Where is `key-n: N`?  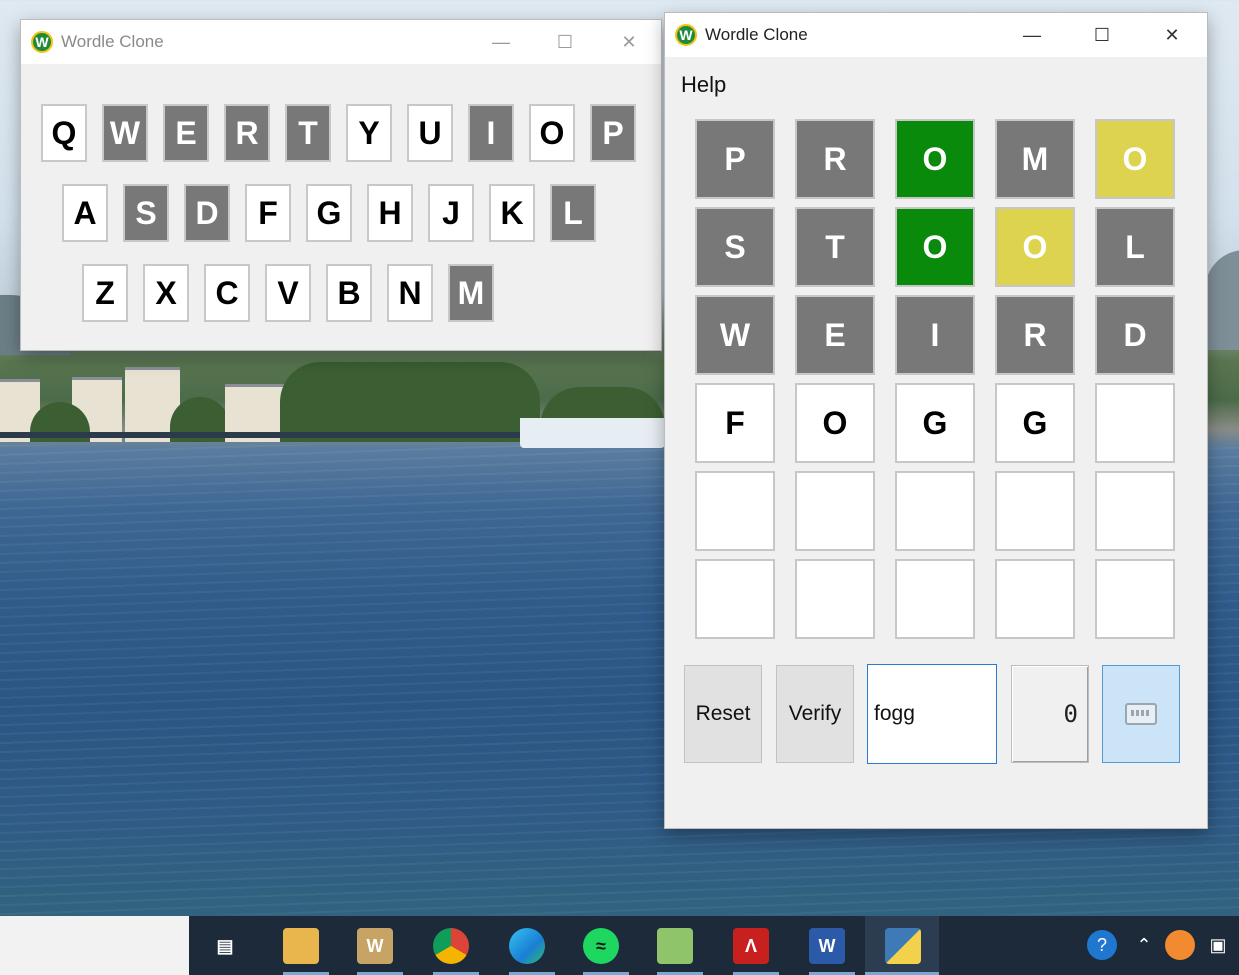
key-n: N is located at coordinates (410, 293).